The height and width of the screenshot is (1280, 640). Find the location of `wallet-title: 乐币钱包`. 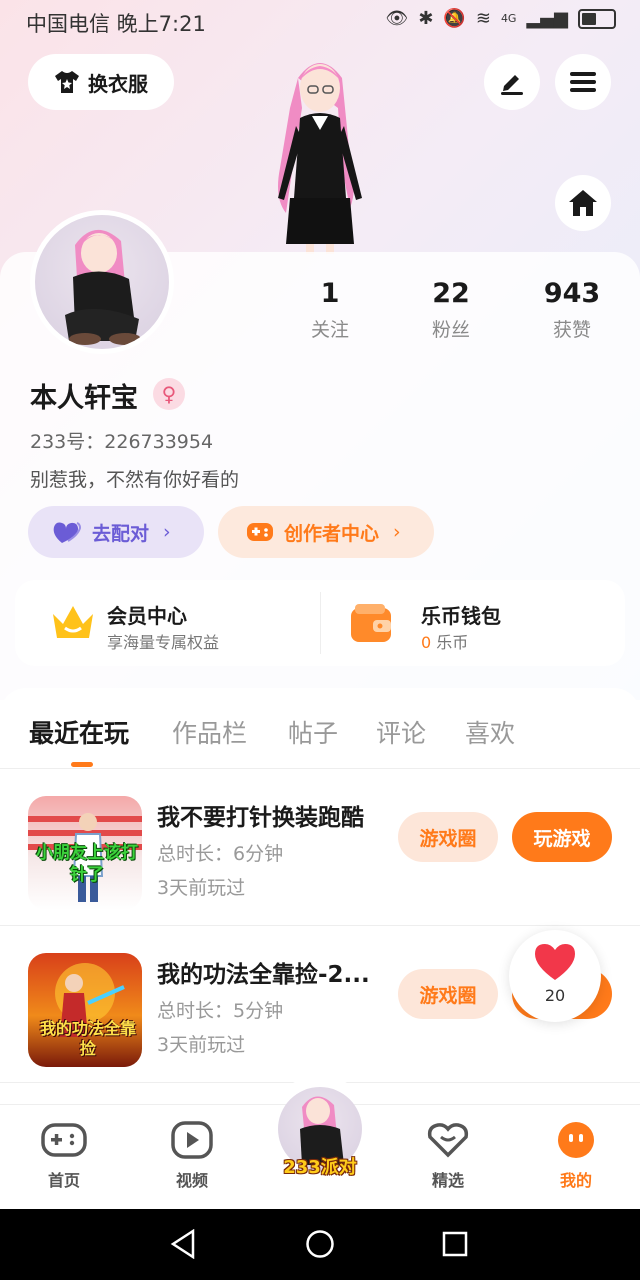

wallet-title: 乐币钱包 is located at coordinates (461, 616).